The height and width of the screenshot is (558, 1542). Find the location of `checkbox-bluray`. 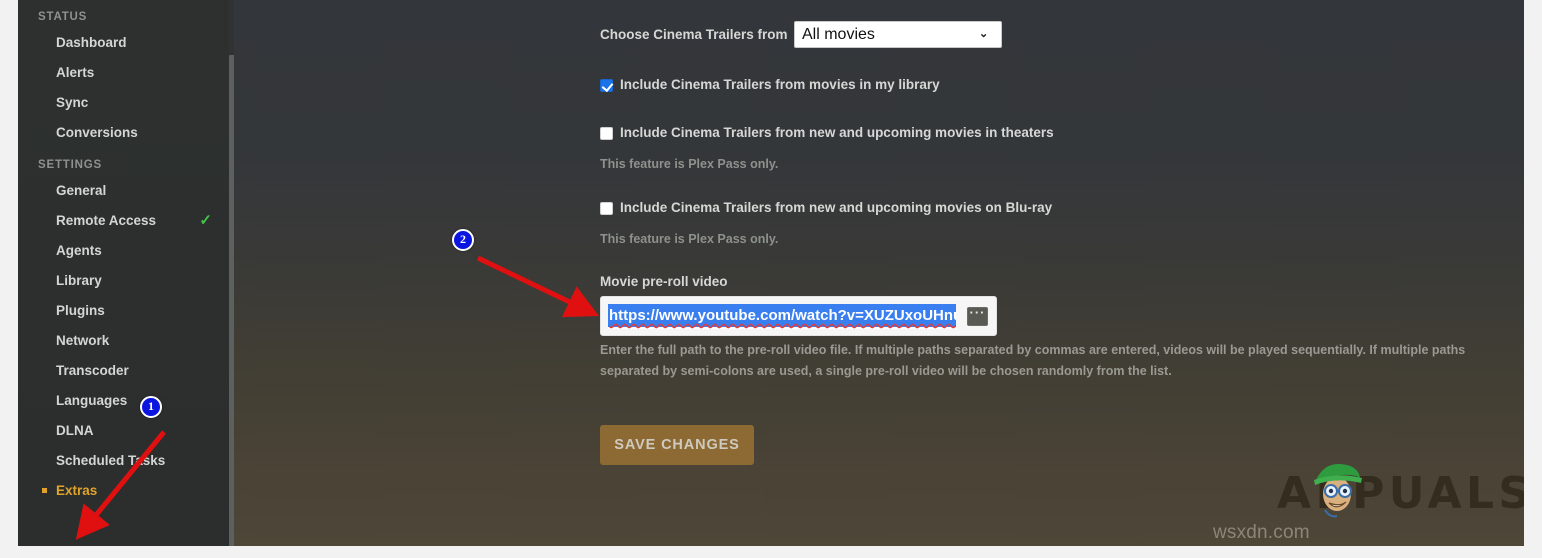

checkbox-bluray is located at coordinates (606, 208).